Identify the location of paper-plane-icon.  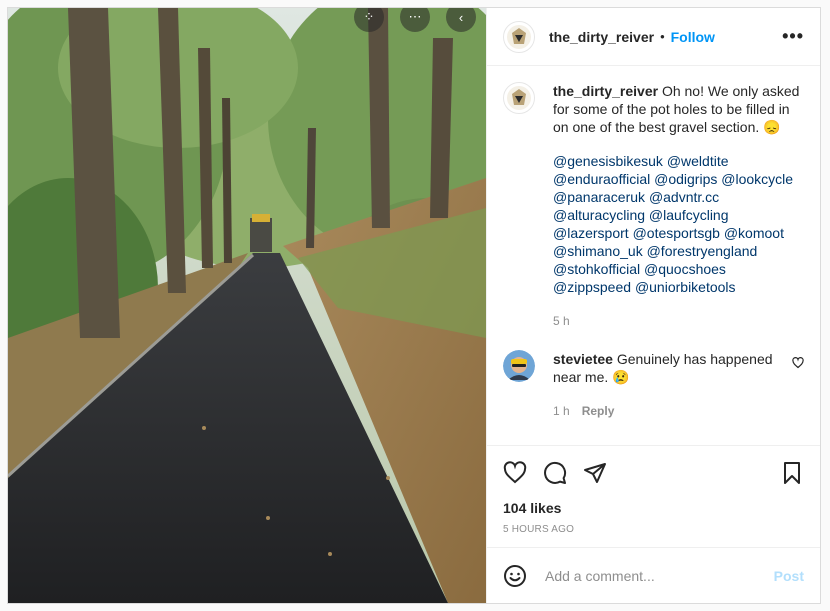
(595, 473).